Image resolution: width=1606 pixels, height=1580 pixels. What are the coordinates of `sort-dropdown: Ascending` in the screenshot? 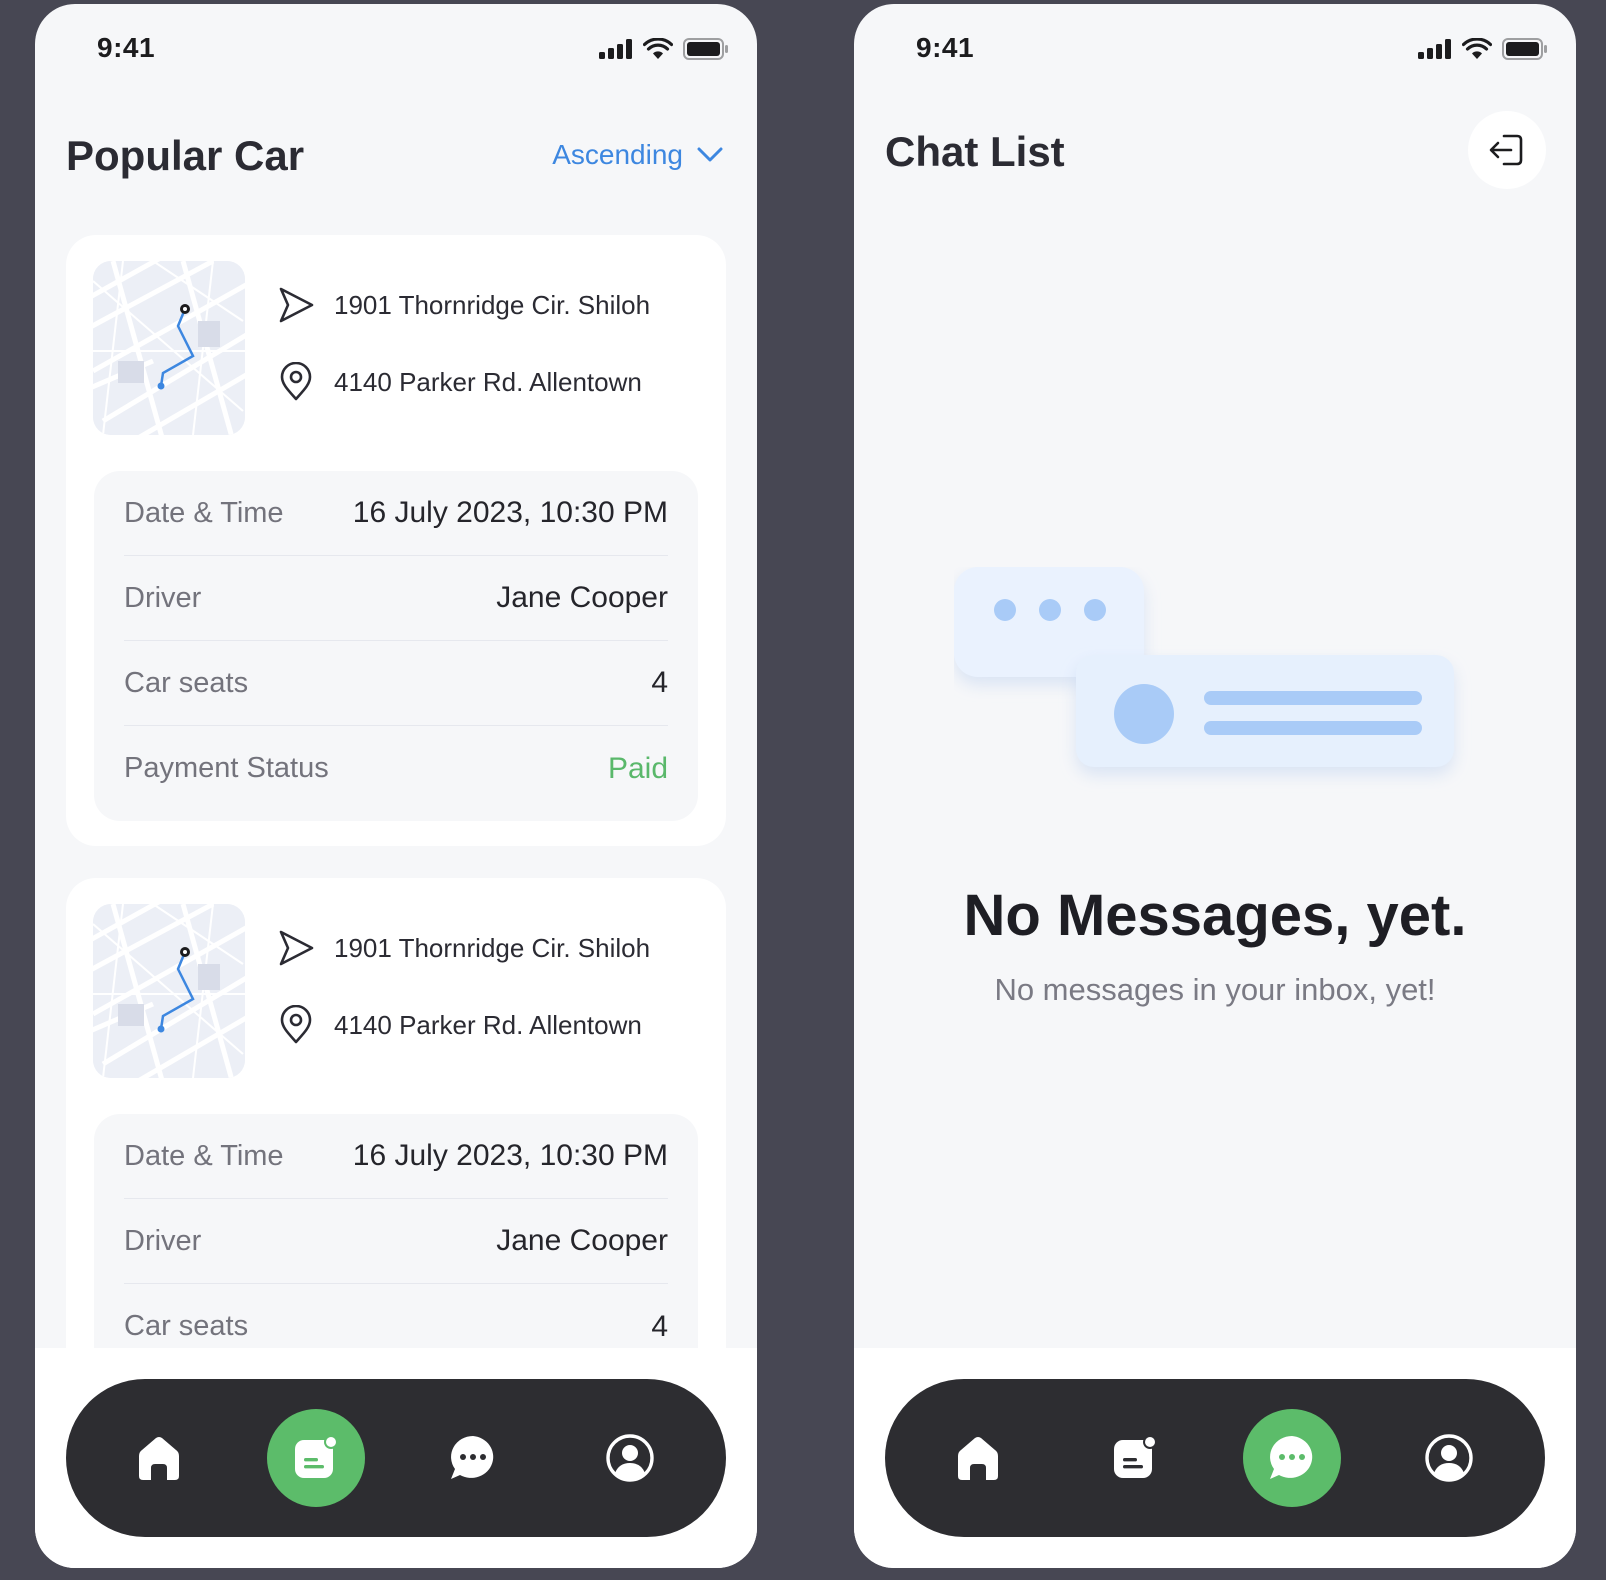 It's located at (637, 155).